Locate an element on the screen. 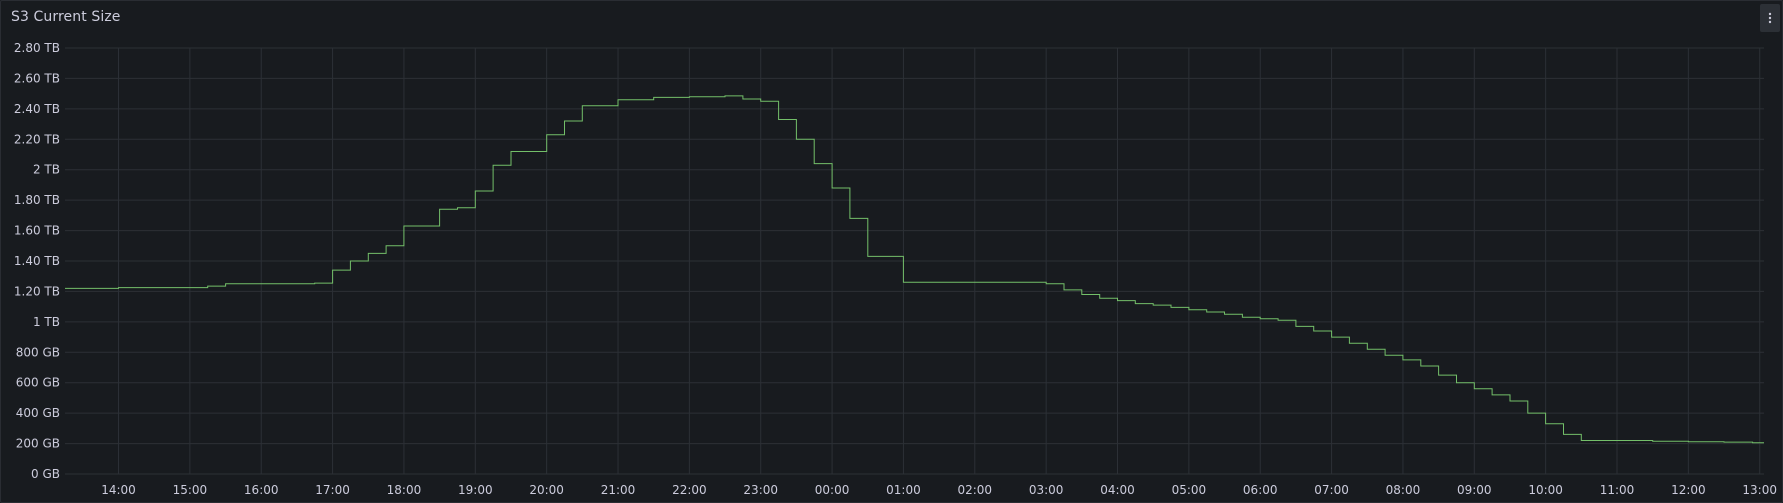 The image size is (1783, 503). y-tick-label: 800 GB is located at coordinates (38, 352).